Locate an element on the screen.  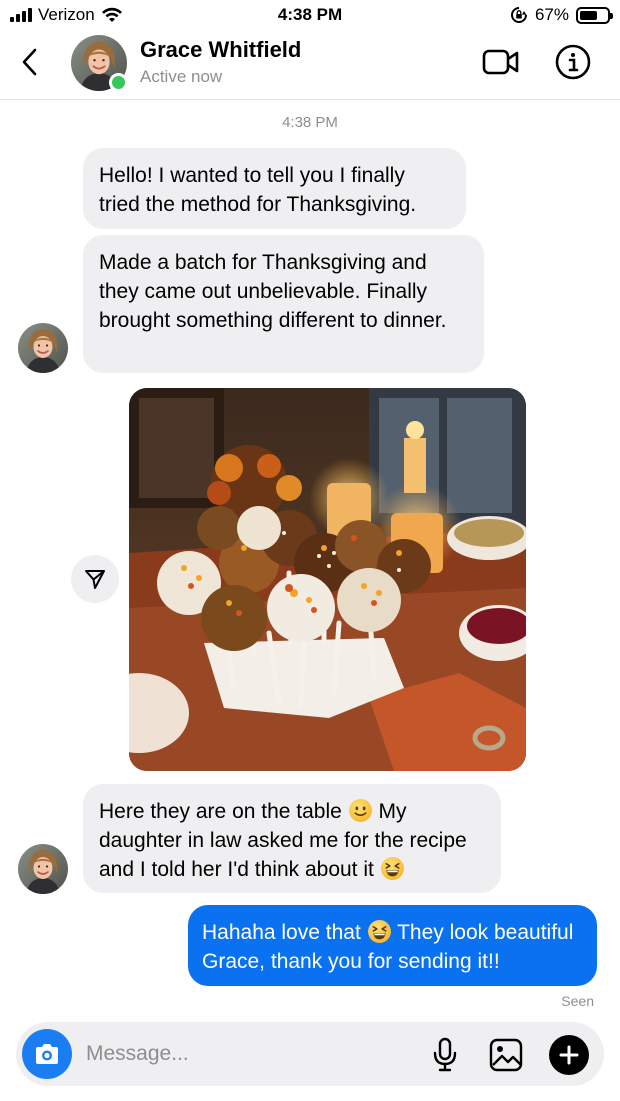
back-button is located at coordinates (35, 62).